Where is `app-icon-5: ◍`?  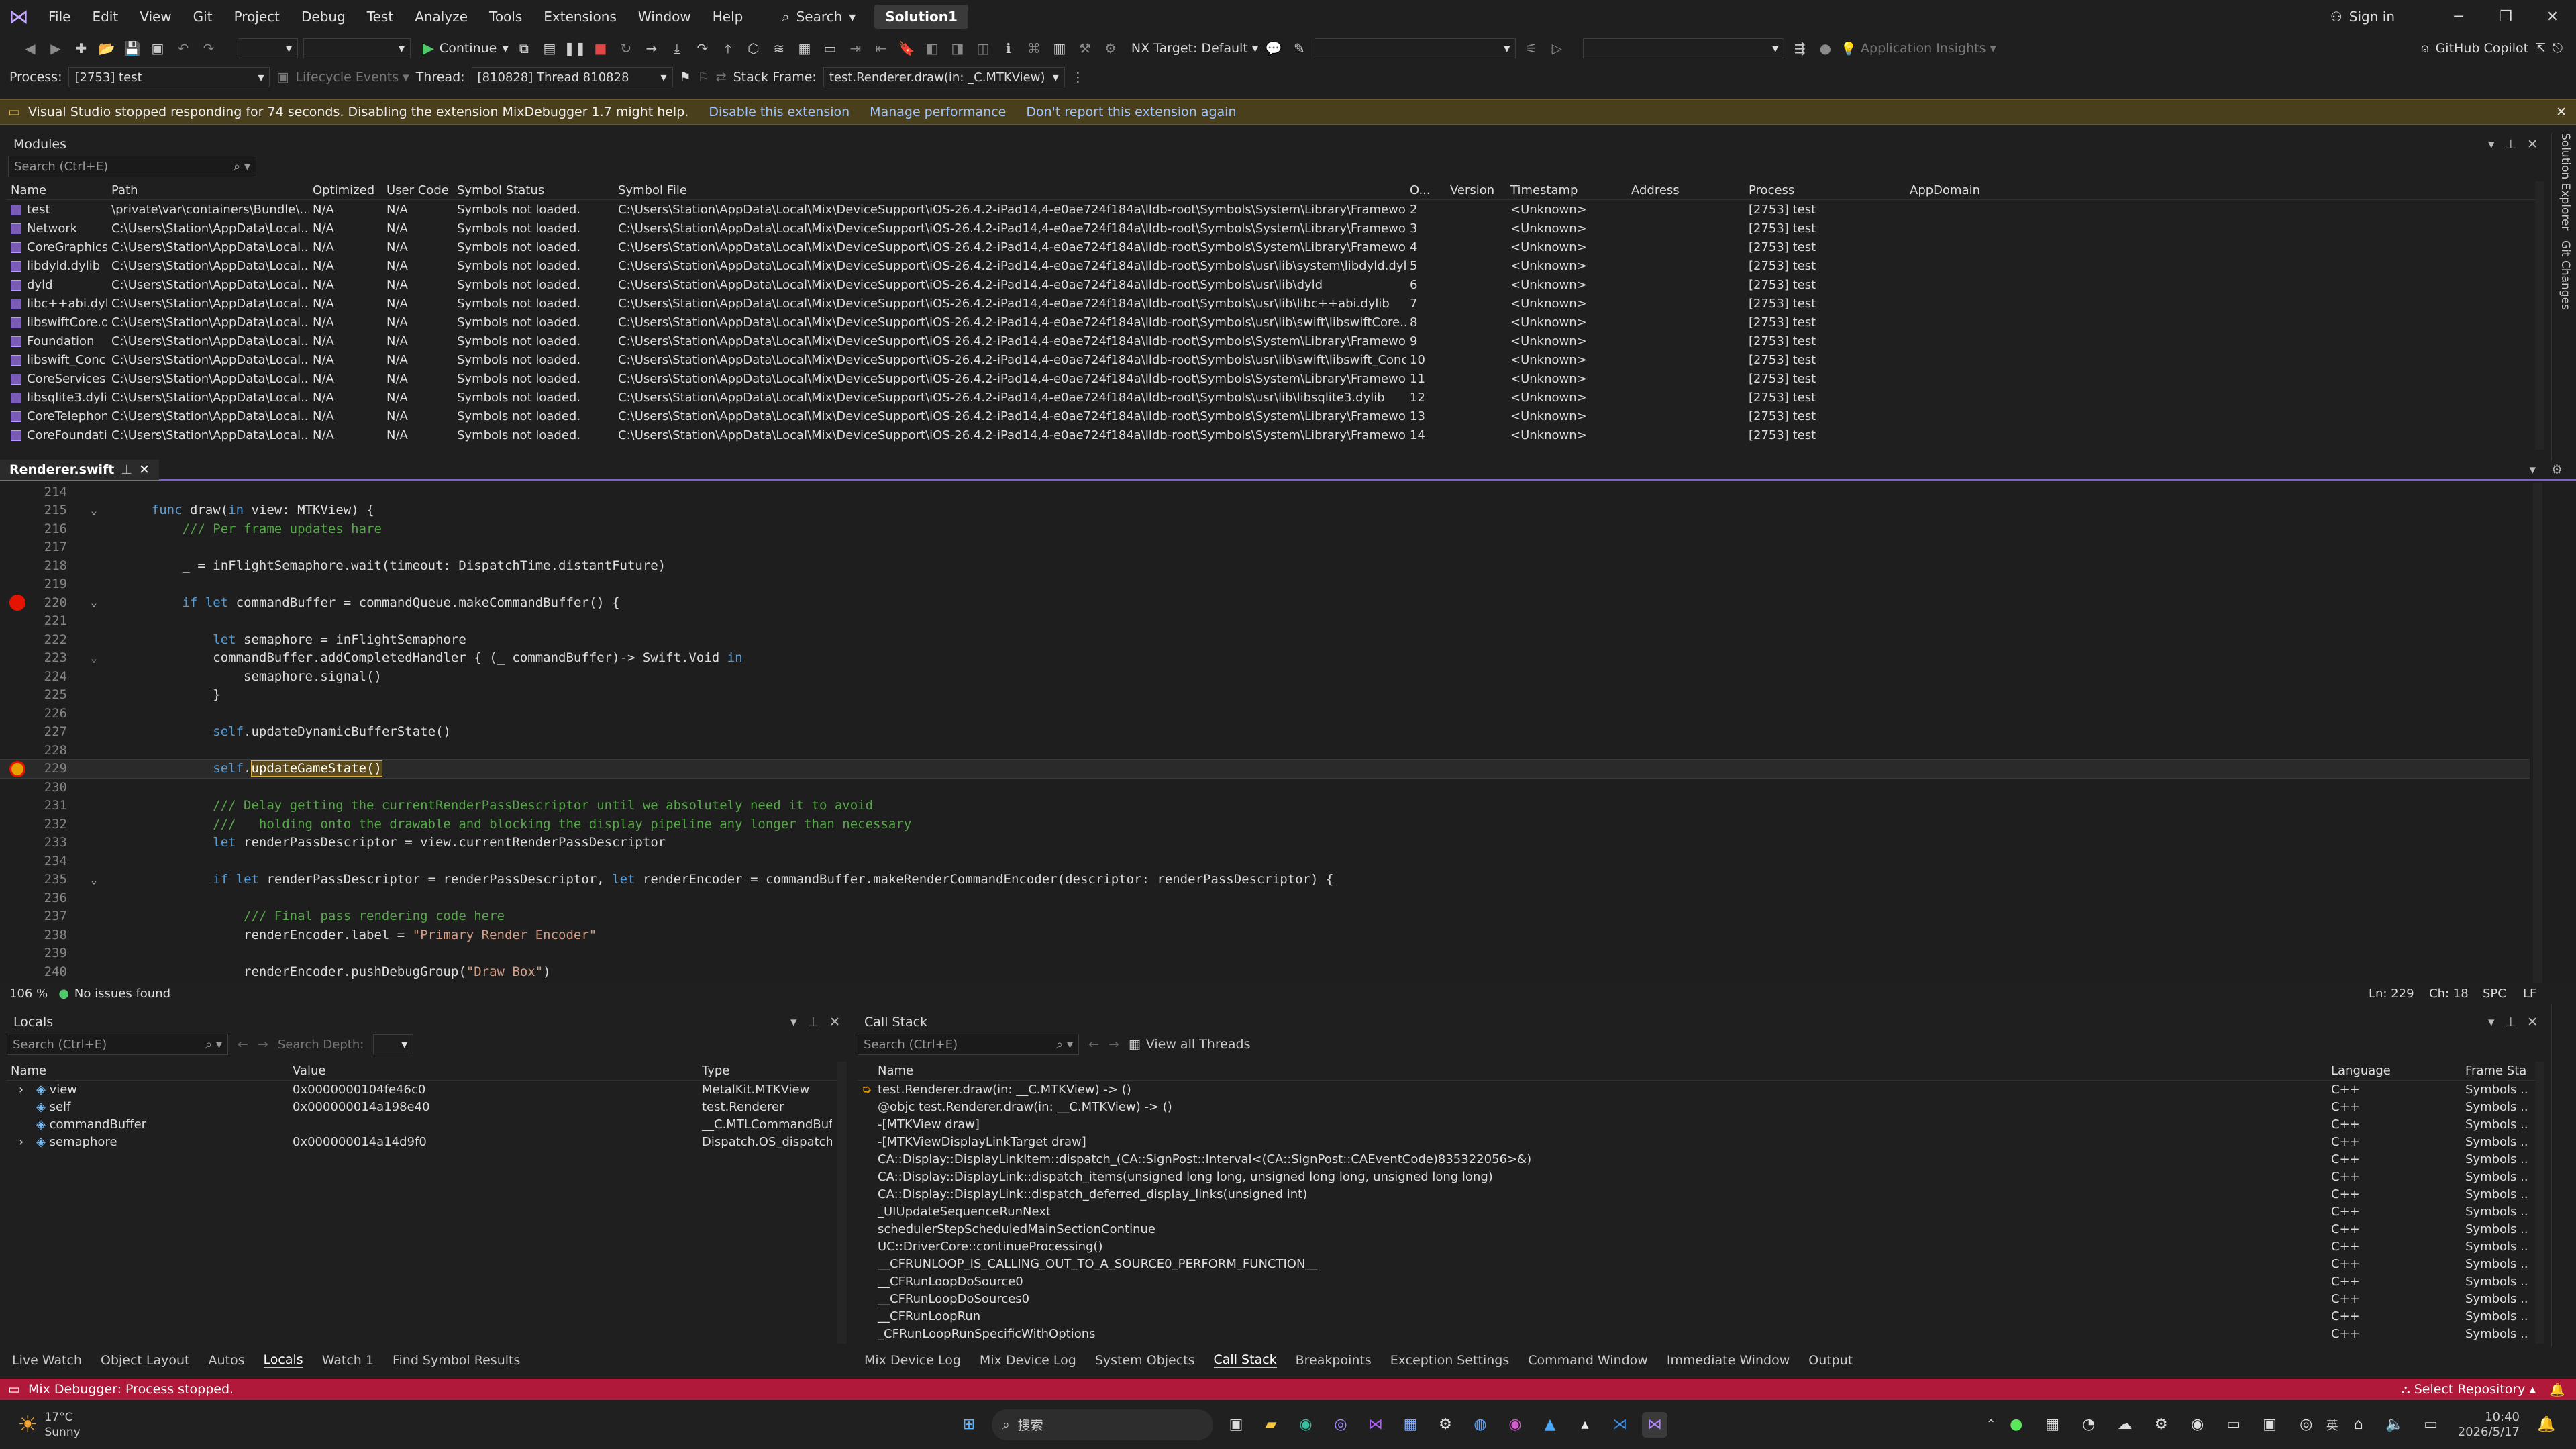 app-icon-5: ◍ is located at coordinates (1480, 1425).